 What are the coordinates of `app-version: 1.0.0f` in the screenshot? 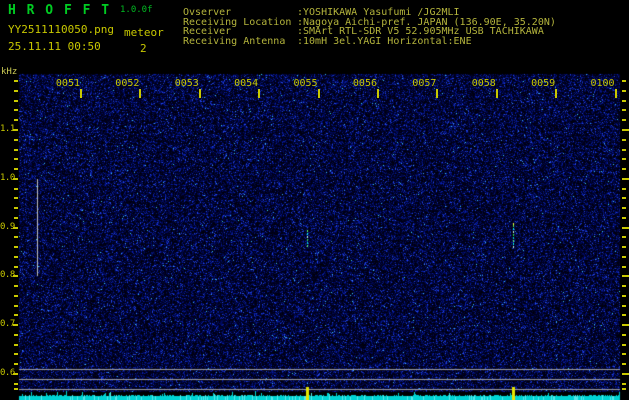 It's located at (136, 10).